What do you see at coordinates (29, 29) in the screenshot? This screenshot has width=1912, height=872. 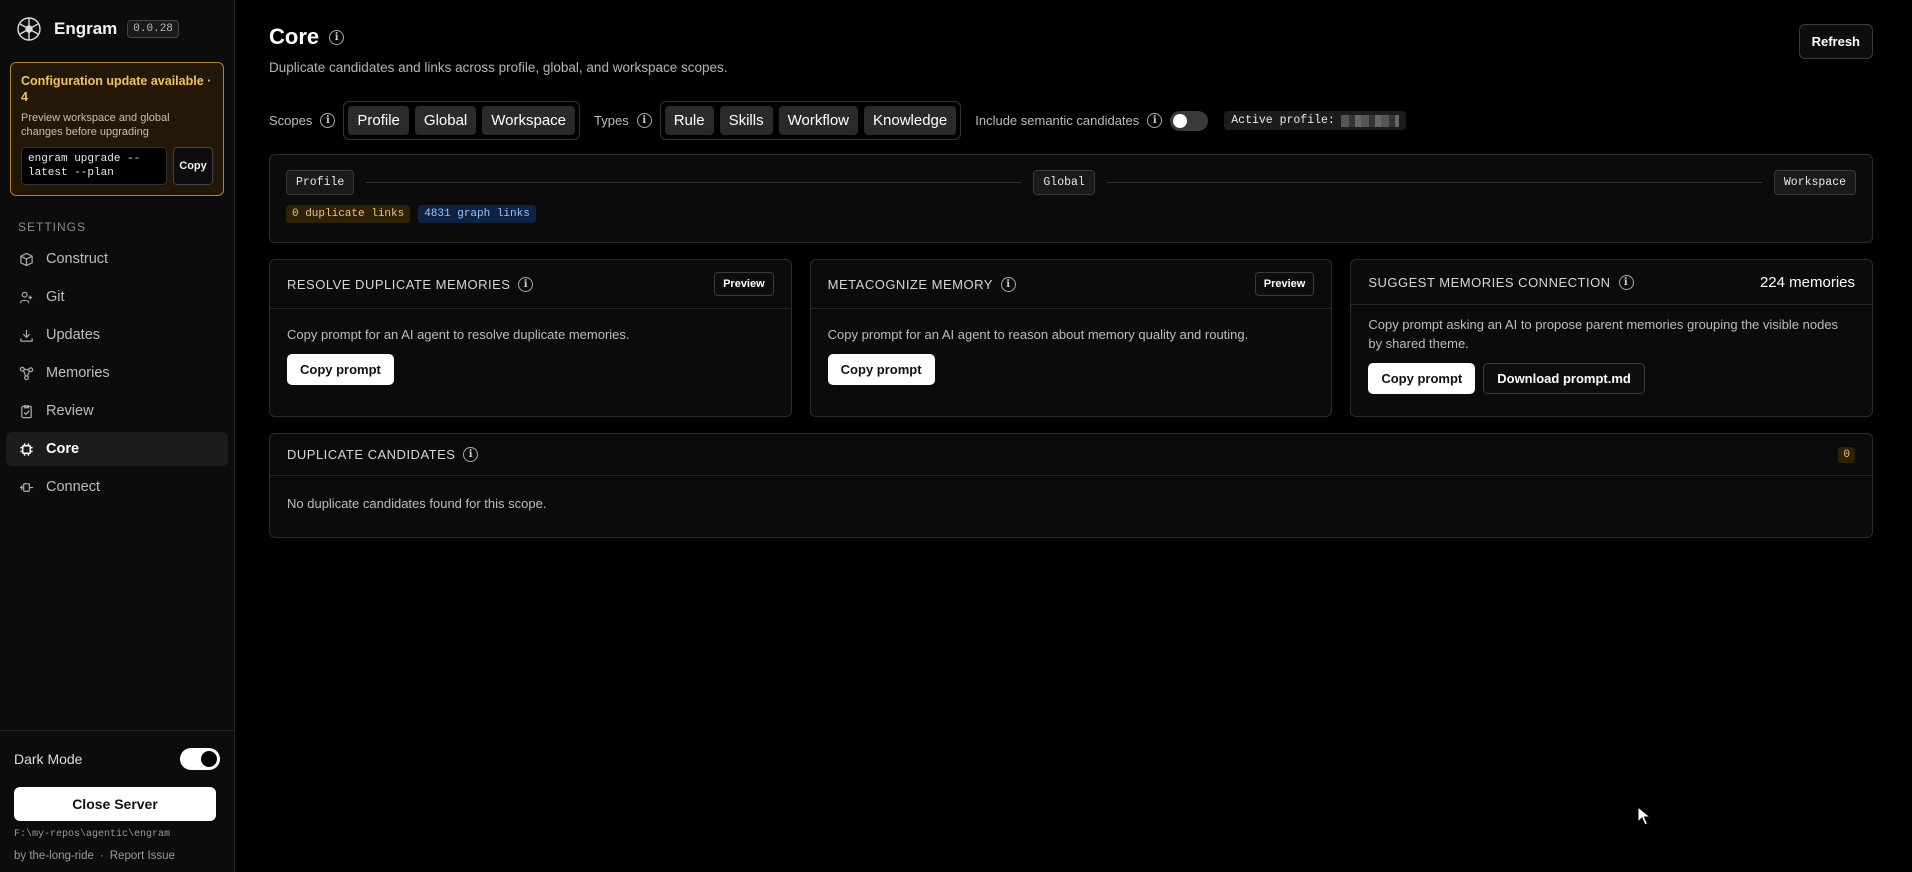 I see `engram-logo-icon` at bounding box center [29, 29].